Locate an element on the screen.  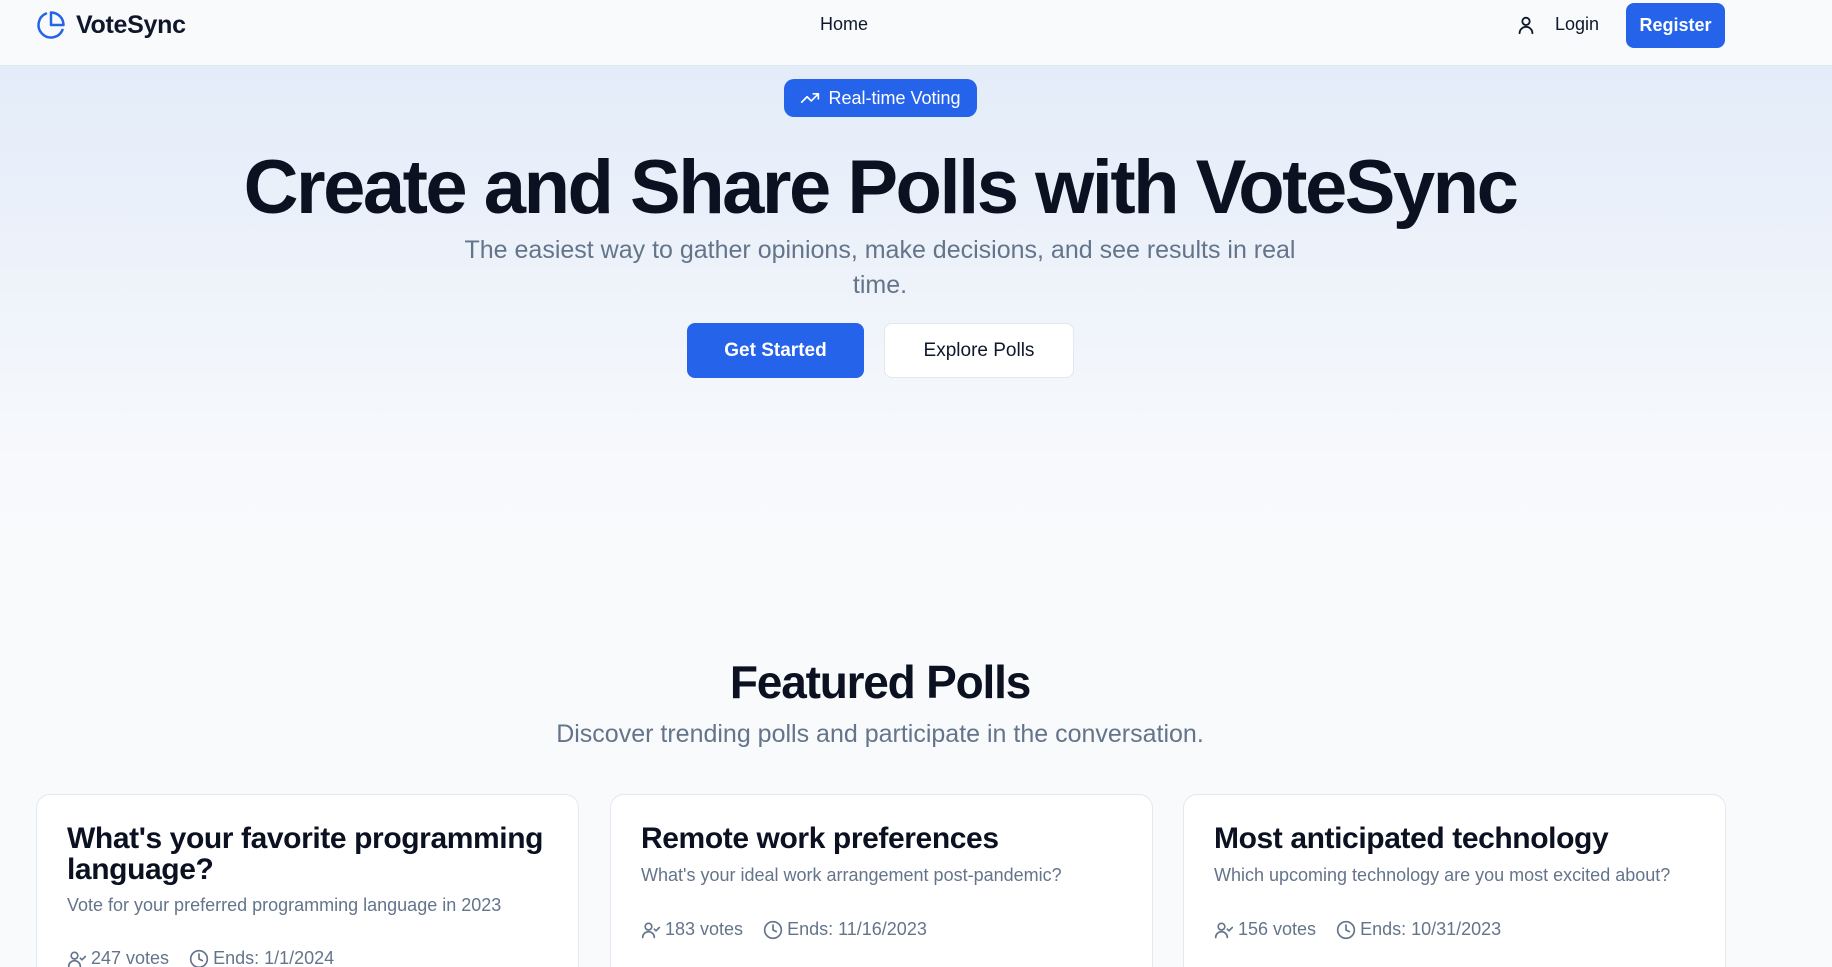
trending-up-icon is located at coordinates (810, 98).